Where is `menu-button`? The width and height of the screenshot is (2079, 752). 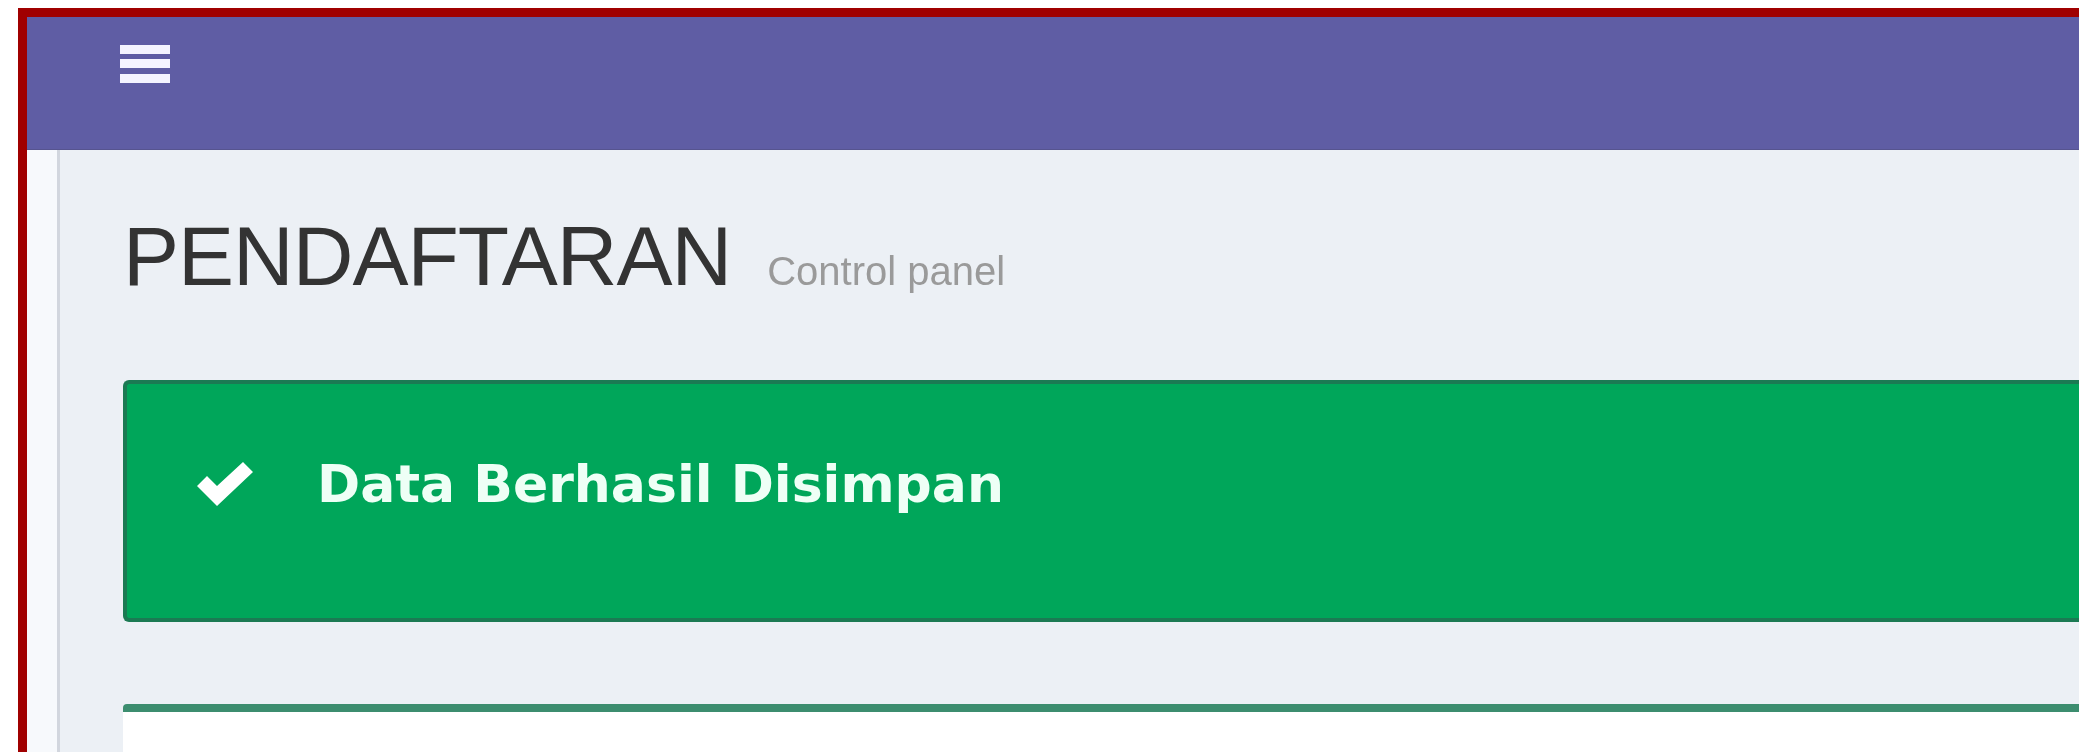
menu-button is located at coordinates (145, 64).